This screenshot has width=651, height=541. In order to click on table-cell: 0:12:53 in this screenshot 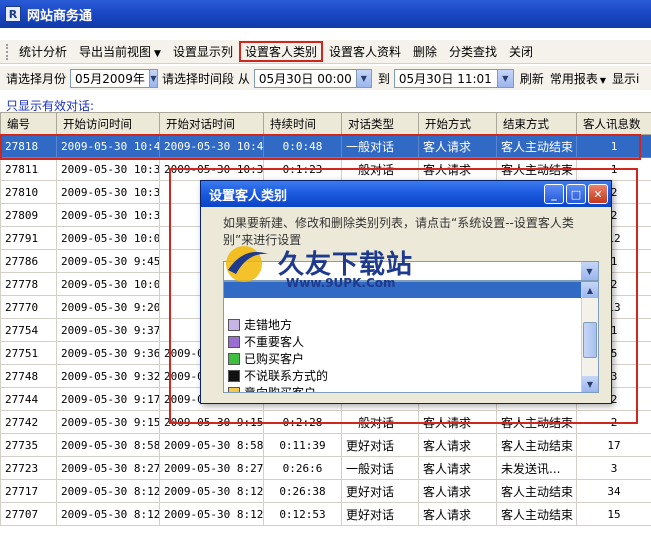, I will do `click(302, 514)`.